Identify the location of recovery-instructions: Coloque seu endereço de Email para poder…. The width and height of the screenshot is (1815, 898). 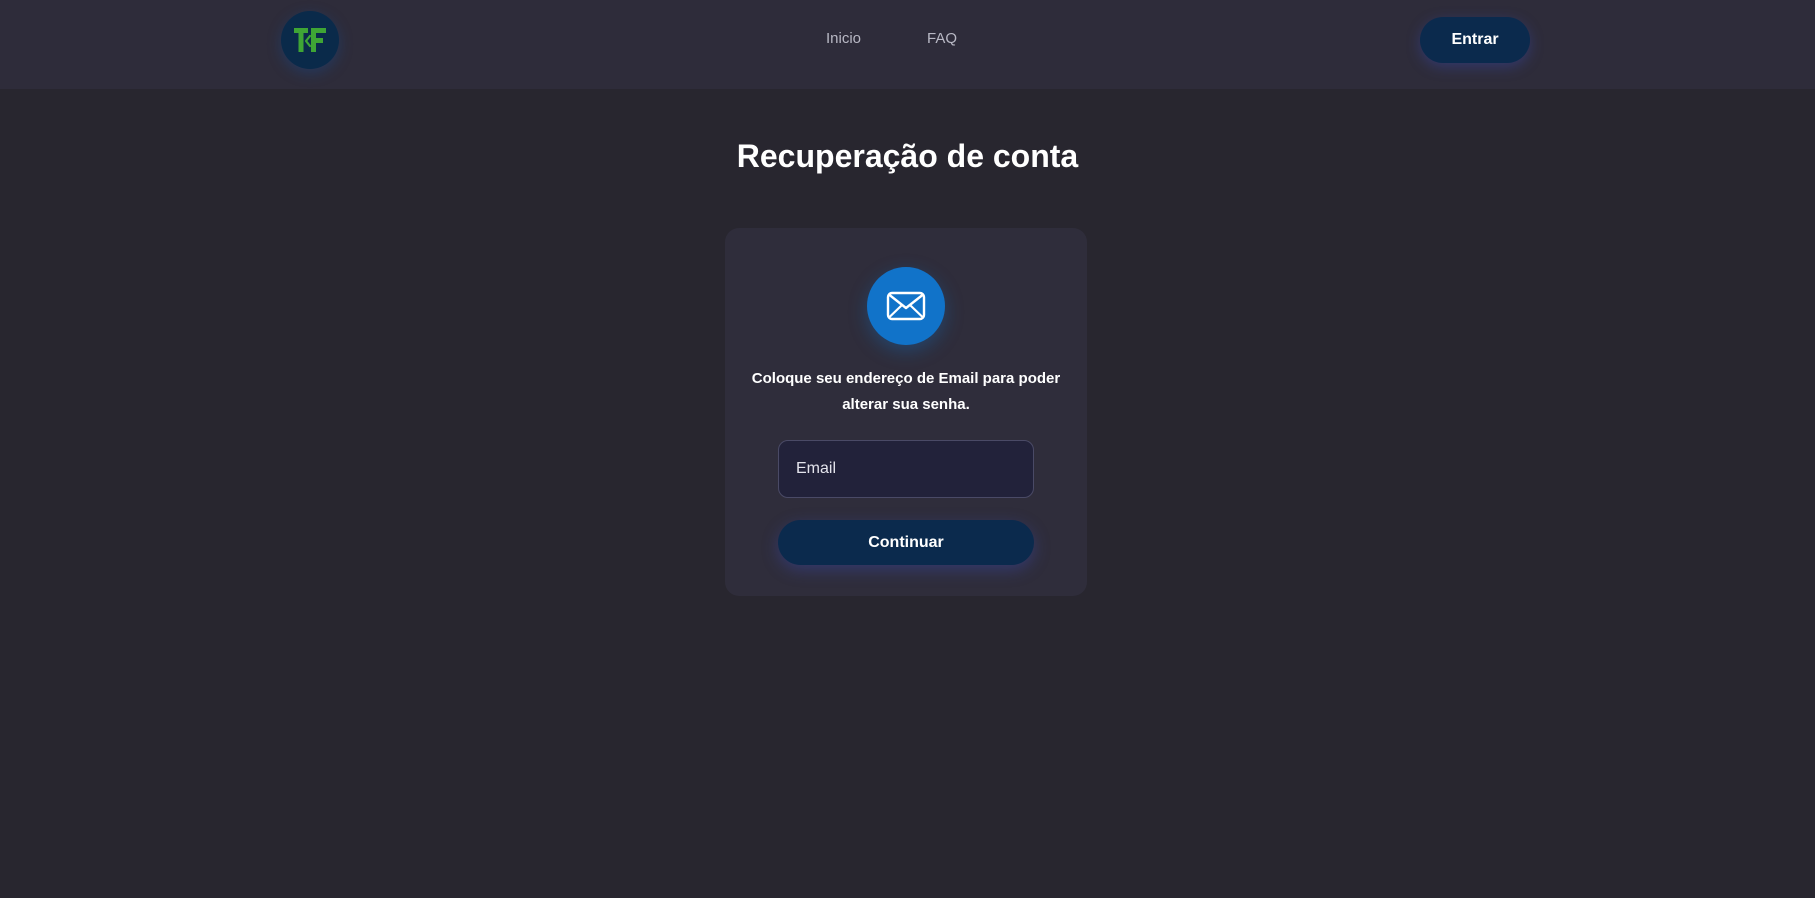
(906, 391).